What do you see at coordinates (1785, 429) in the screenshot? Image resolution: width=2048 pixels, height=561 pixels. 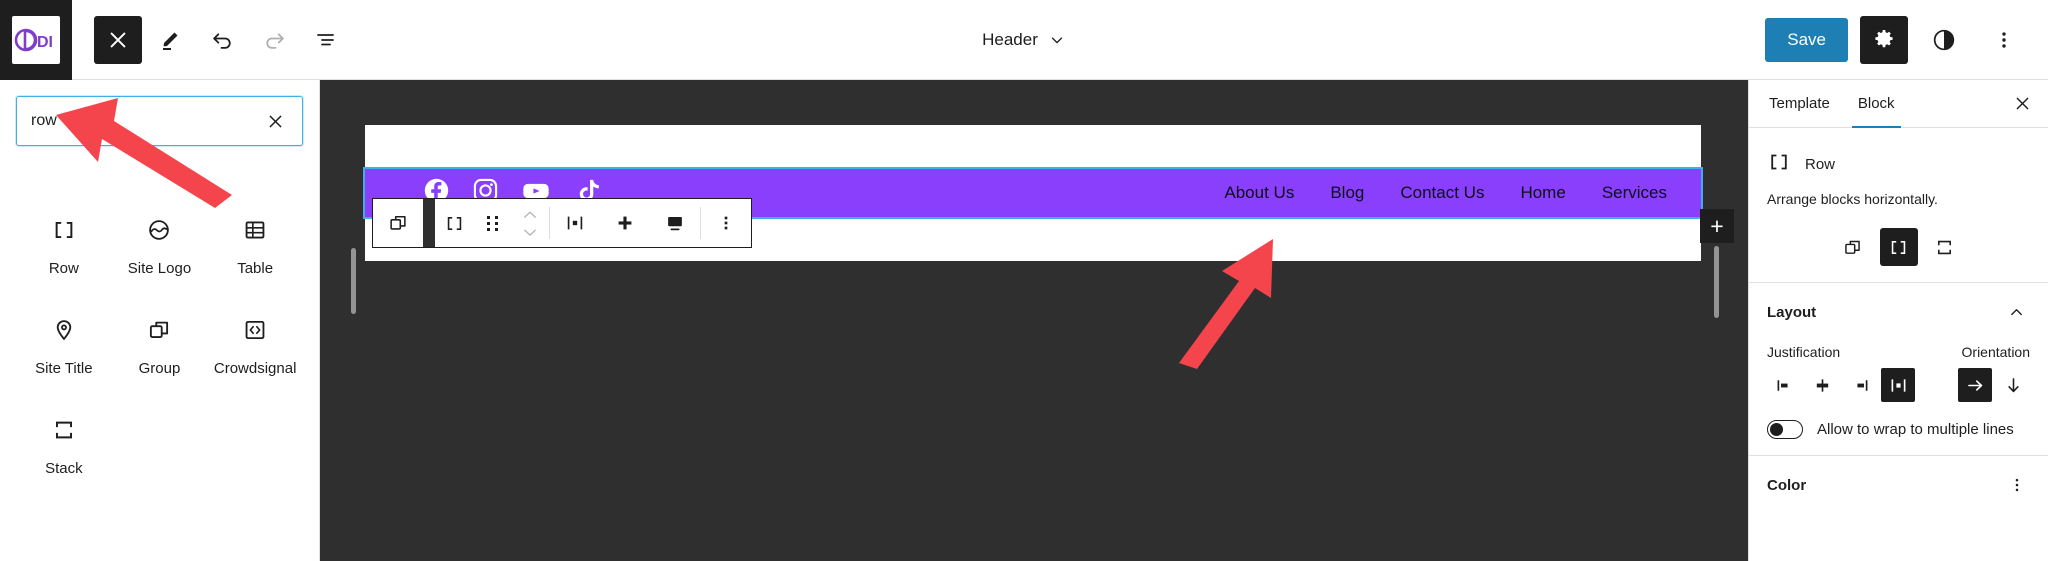 I see `allow-wrap-toggle` at bounding box center [1785, 429].